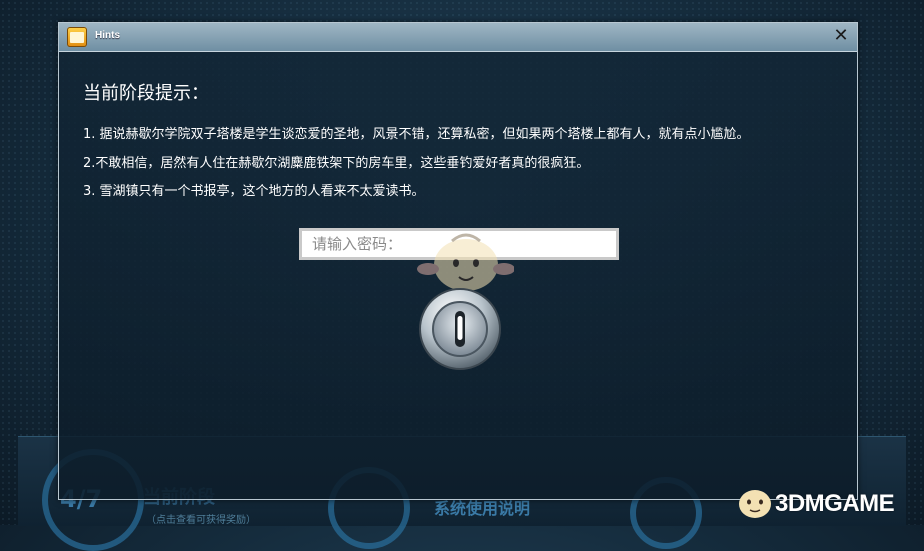 The width and height of the screenshot is (924, 551). What do you see at coordinates (107, 35) in the screenshot?
I see `window-title: Hints` at bounding box center [107, 35].